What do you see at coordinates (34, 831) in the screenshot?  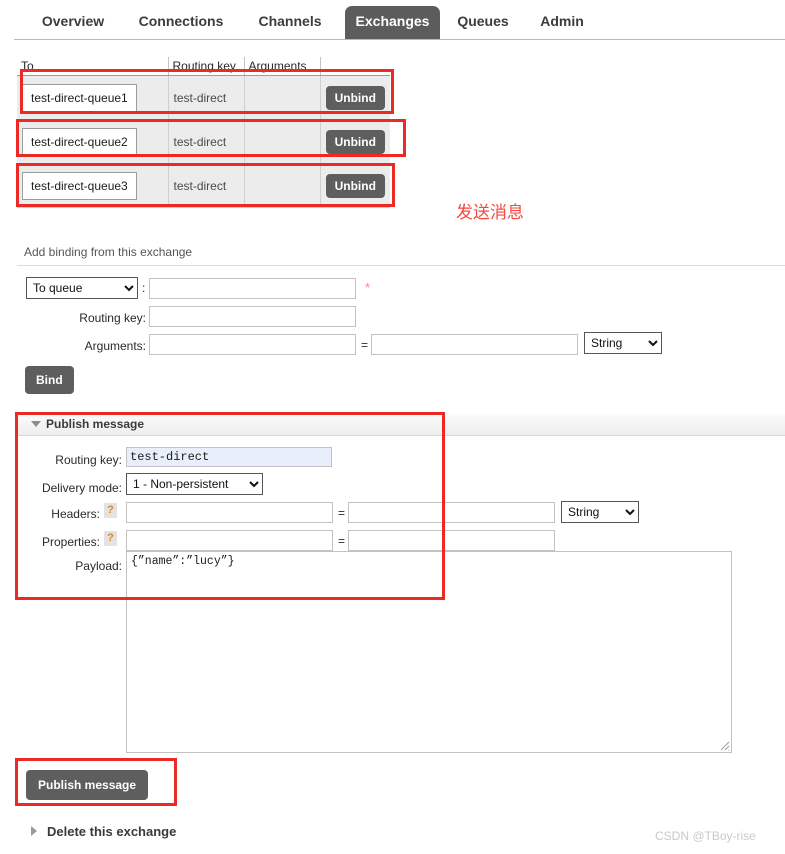 I see `expand-triangle-right-icon` at bounding box center [34, 831].